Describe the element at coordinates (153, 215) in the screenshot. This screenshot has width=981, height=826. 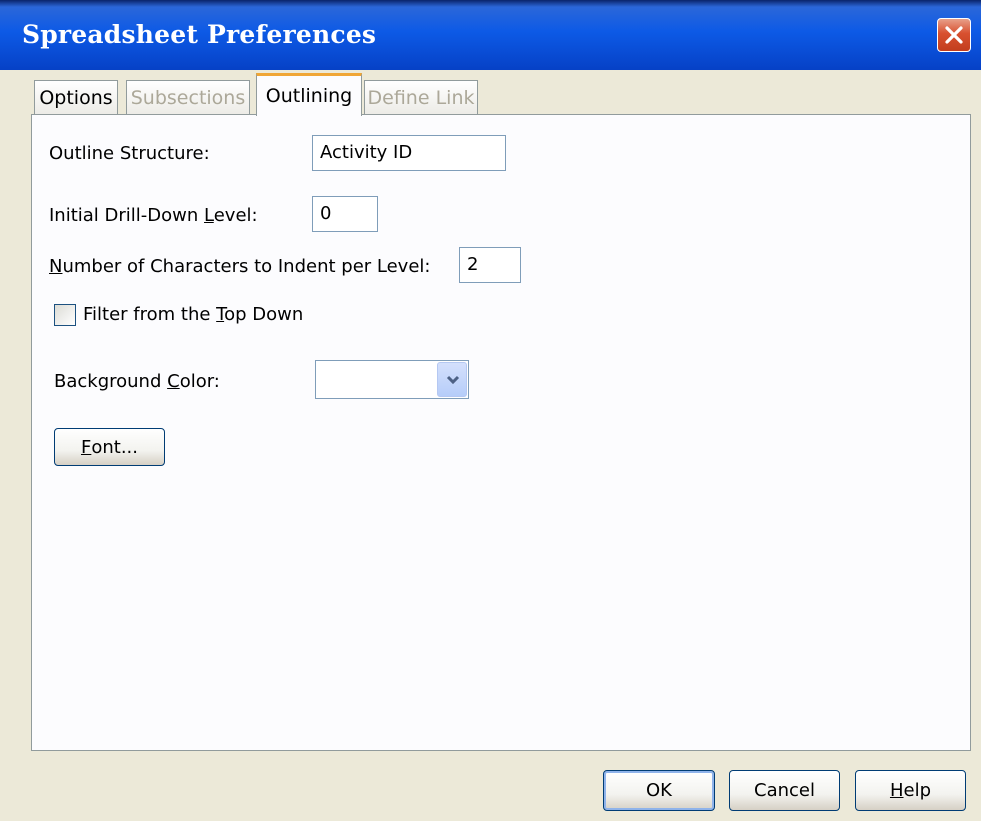
I see `drill-down-level-label: Initial Drill-Down Level:` at that location.